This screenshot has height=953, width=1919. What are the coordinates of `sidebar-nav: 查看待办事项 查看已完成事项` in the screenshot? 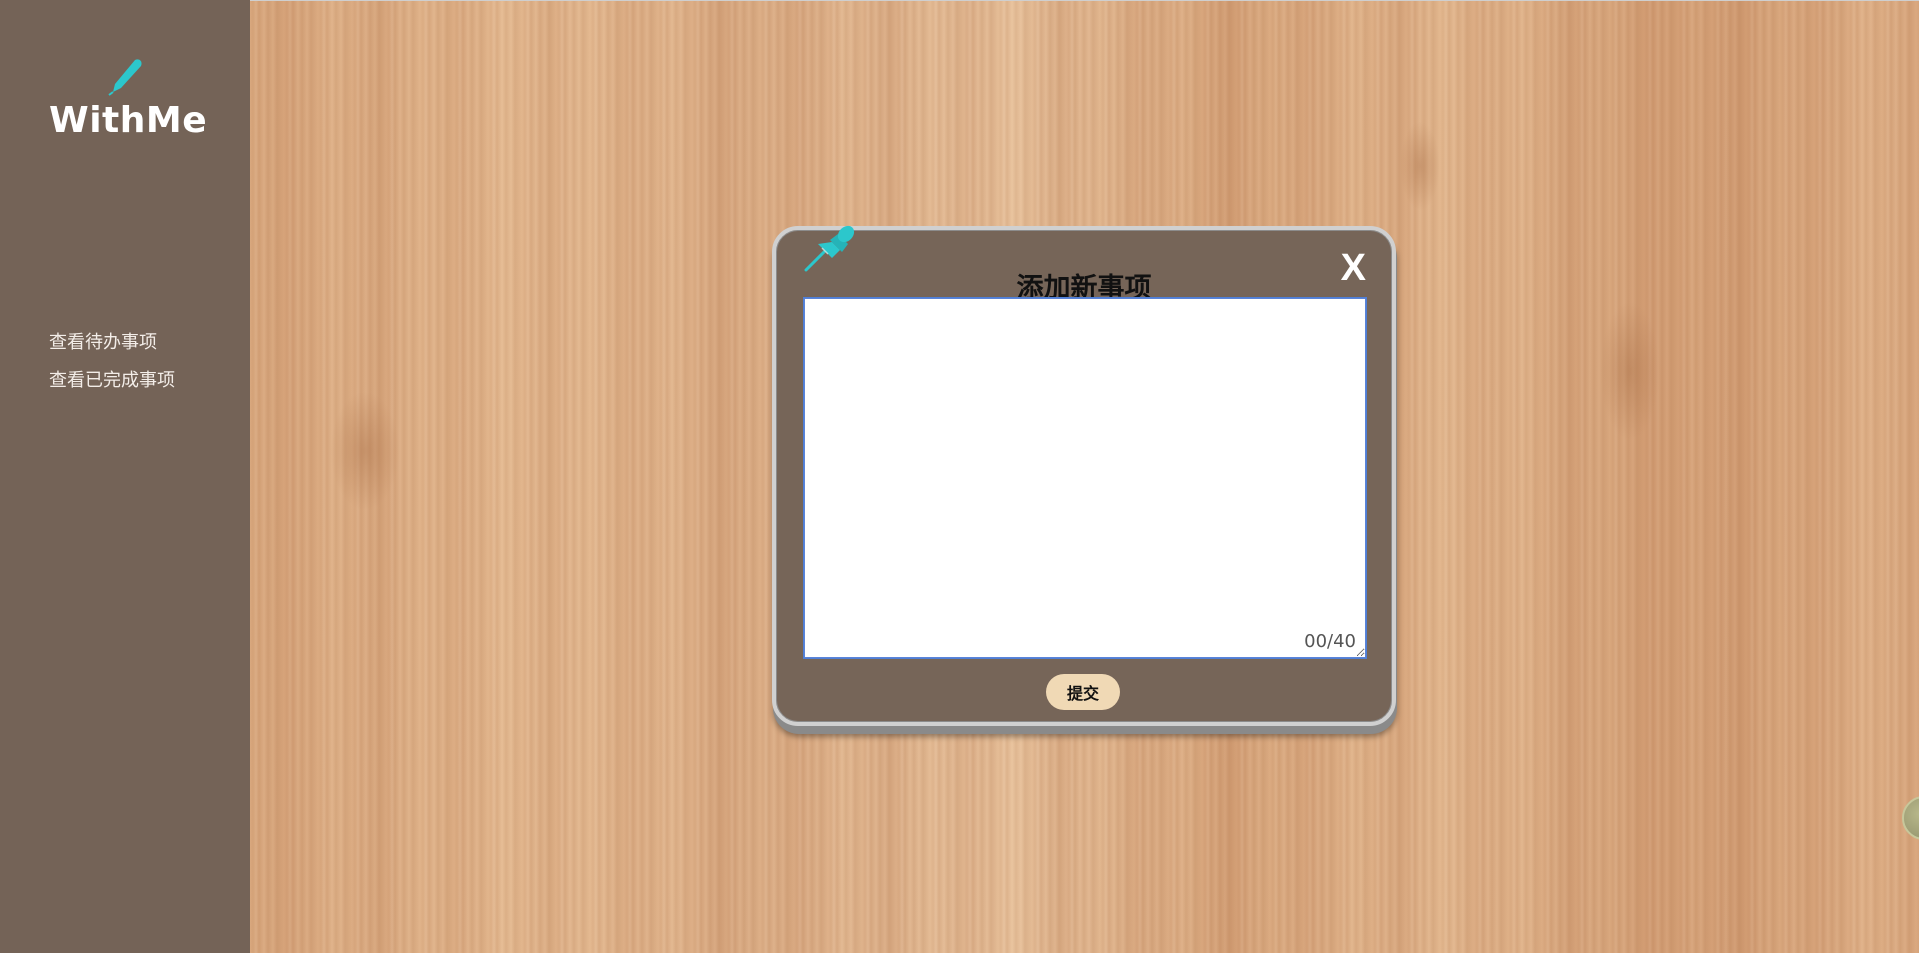 It's located at (112, 362).